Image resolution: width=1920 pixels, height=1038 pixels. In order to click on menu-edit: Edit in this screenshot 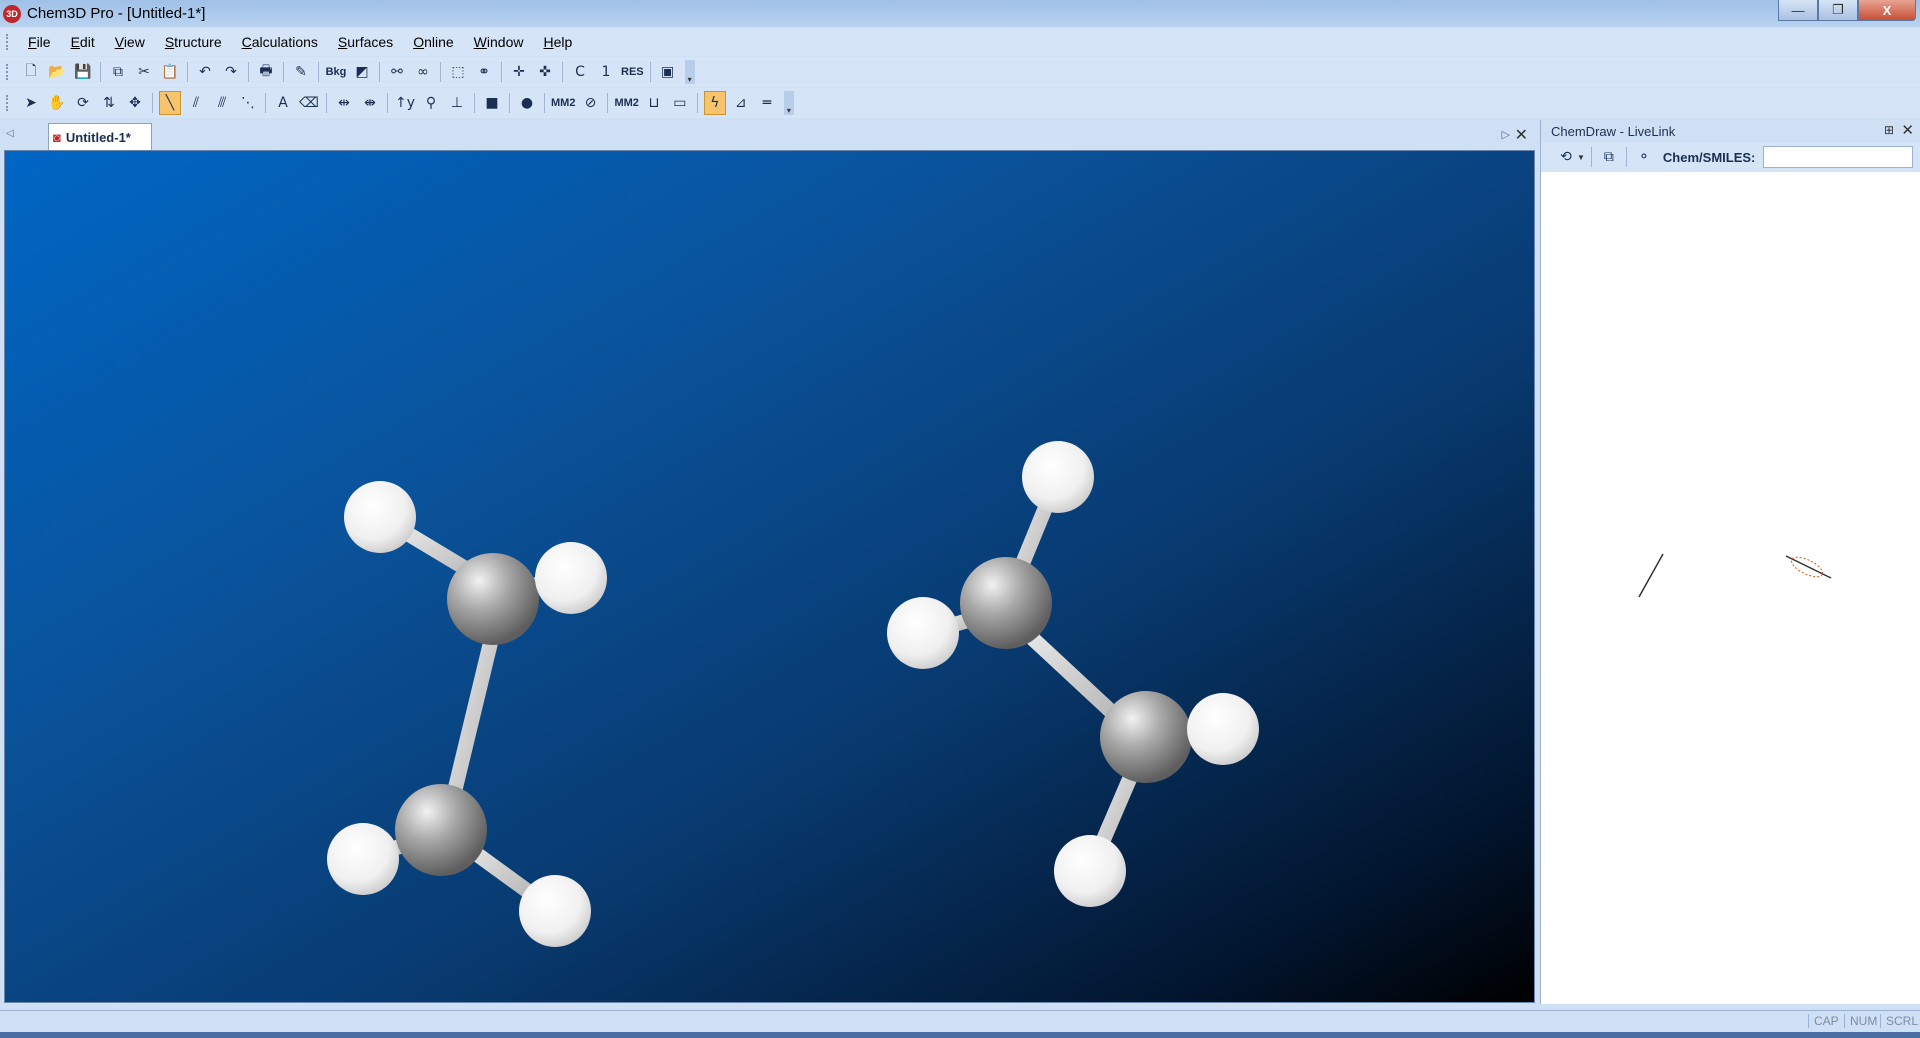, I will do `click(83, 42)`.